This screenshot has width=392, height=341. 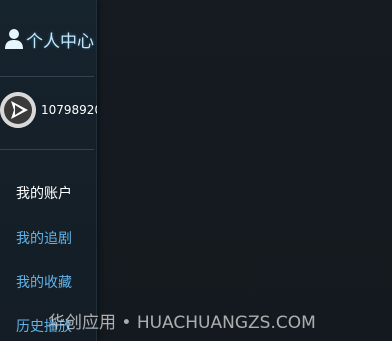 What do you see at coordinates (69, 110) in the screenshot?
I see `user-id: 10798920` at bounding box center [69, 110].